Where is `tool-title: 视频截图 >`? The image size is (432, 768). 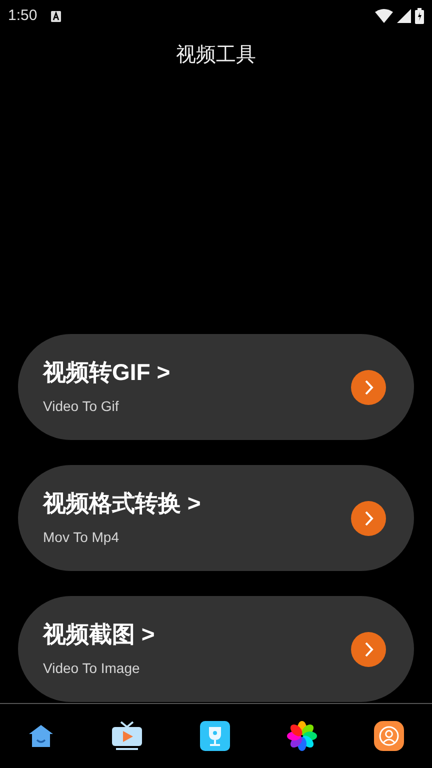
tool-title: 视频截图 > is located at coordinates (99, 634).